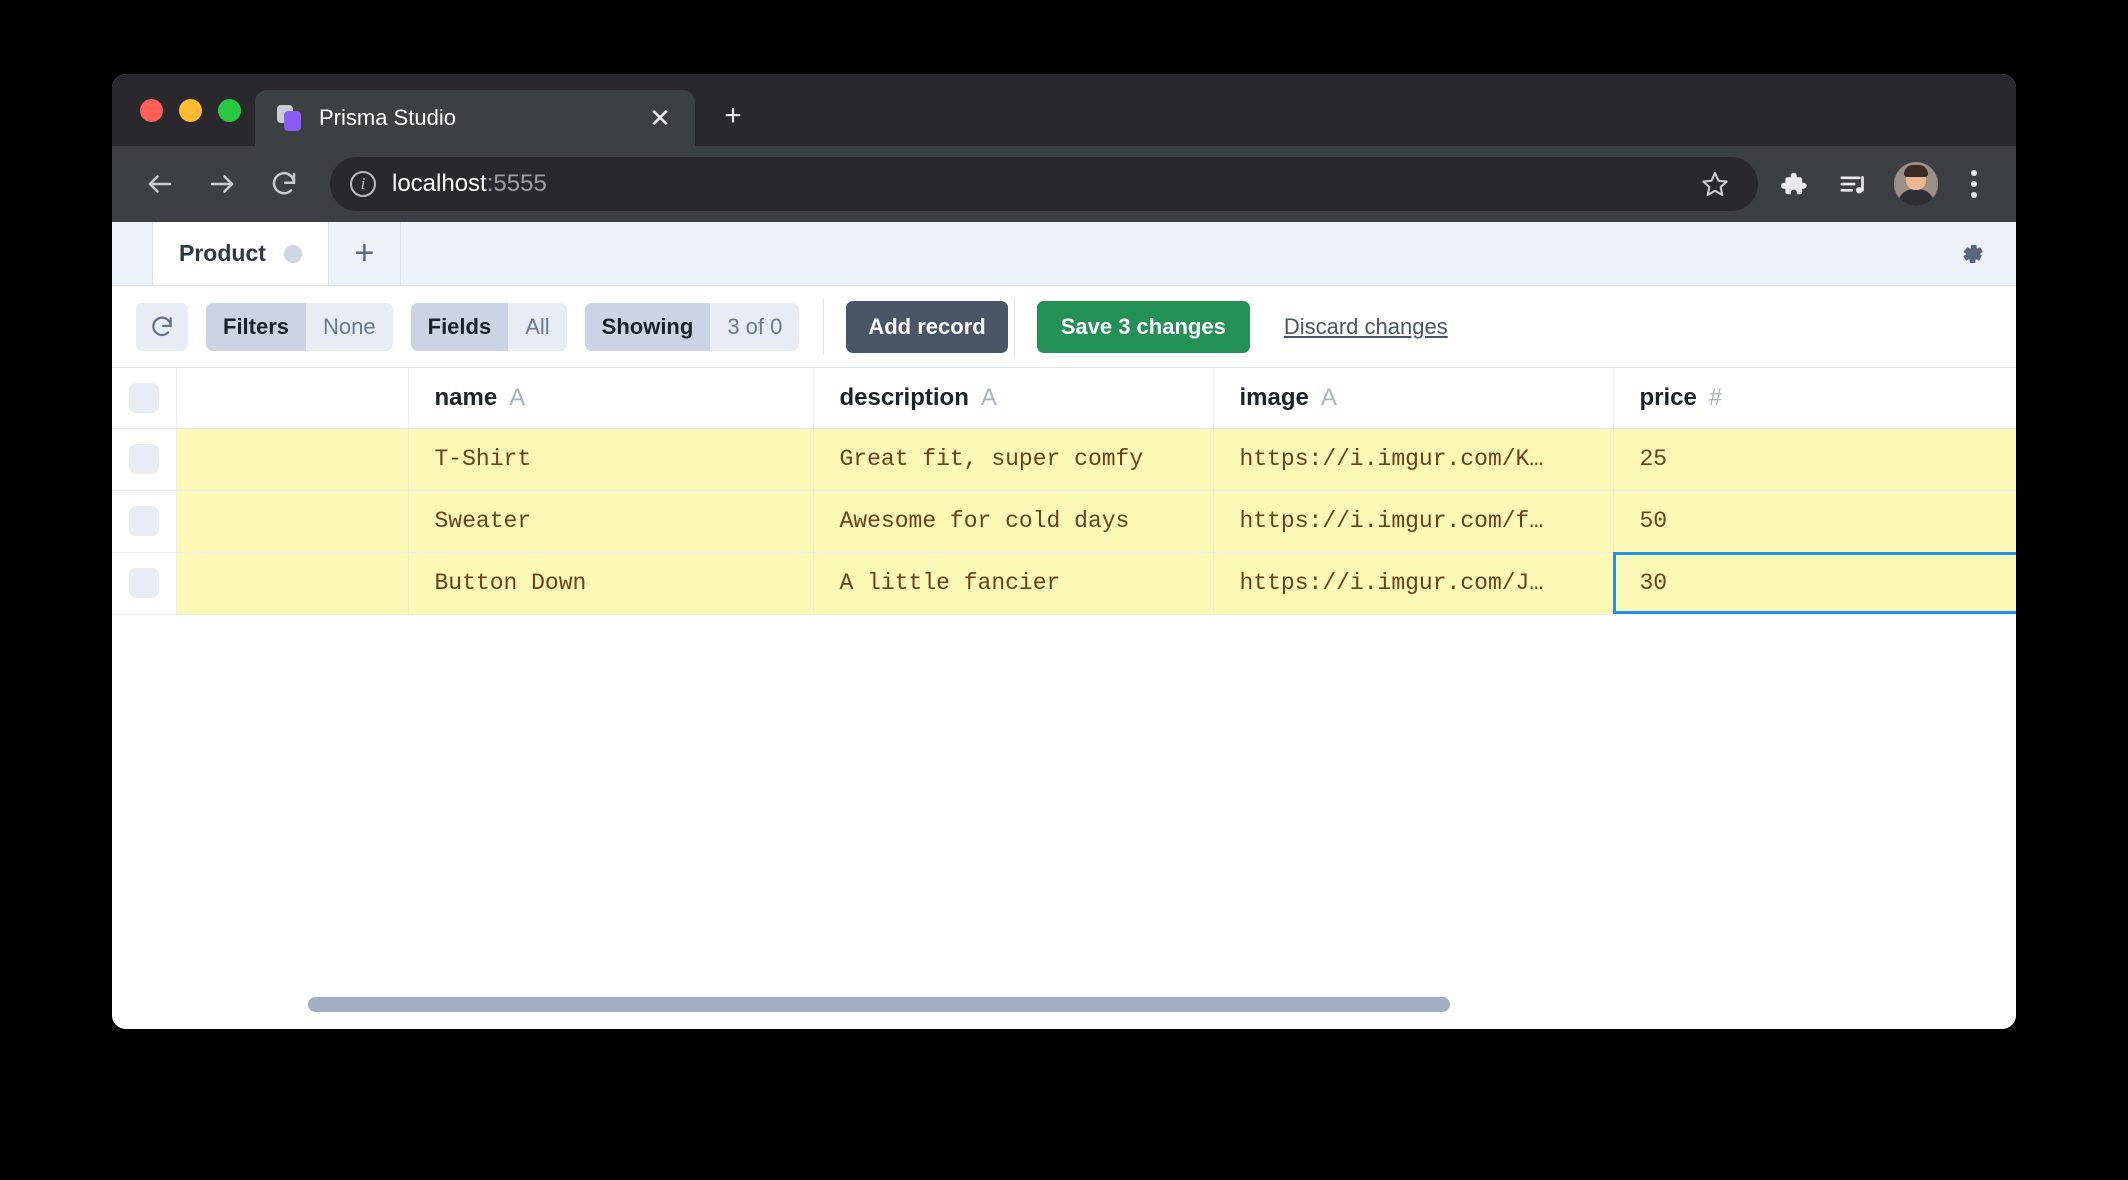 The width and height of the screenshot is (2128, 1180). What do you see at coordinates (365, 253) in the screenshot?
I see `add-studio-tab-icon: +` at bounding box center [365, 253].